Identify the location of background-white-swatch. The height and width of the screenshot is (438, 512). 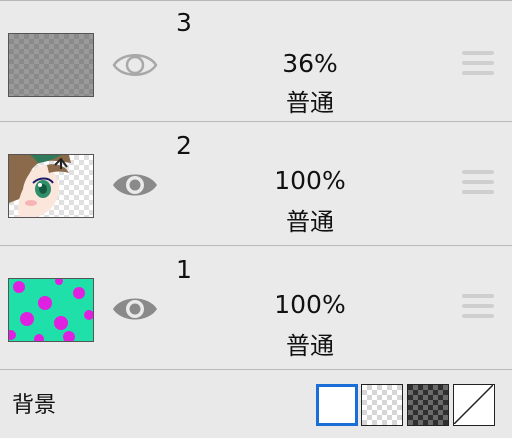
(337, 405).